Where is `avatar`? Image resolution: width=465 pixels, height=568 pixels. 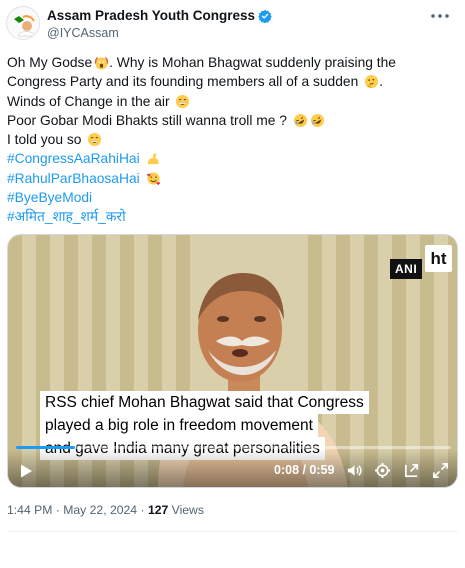
avatar is located at coordinates (23, 23).